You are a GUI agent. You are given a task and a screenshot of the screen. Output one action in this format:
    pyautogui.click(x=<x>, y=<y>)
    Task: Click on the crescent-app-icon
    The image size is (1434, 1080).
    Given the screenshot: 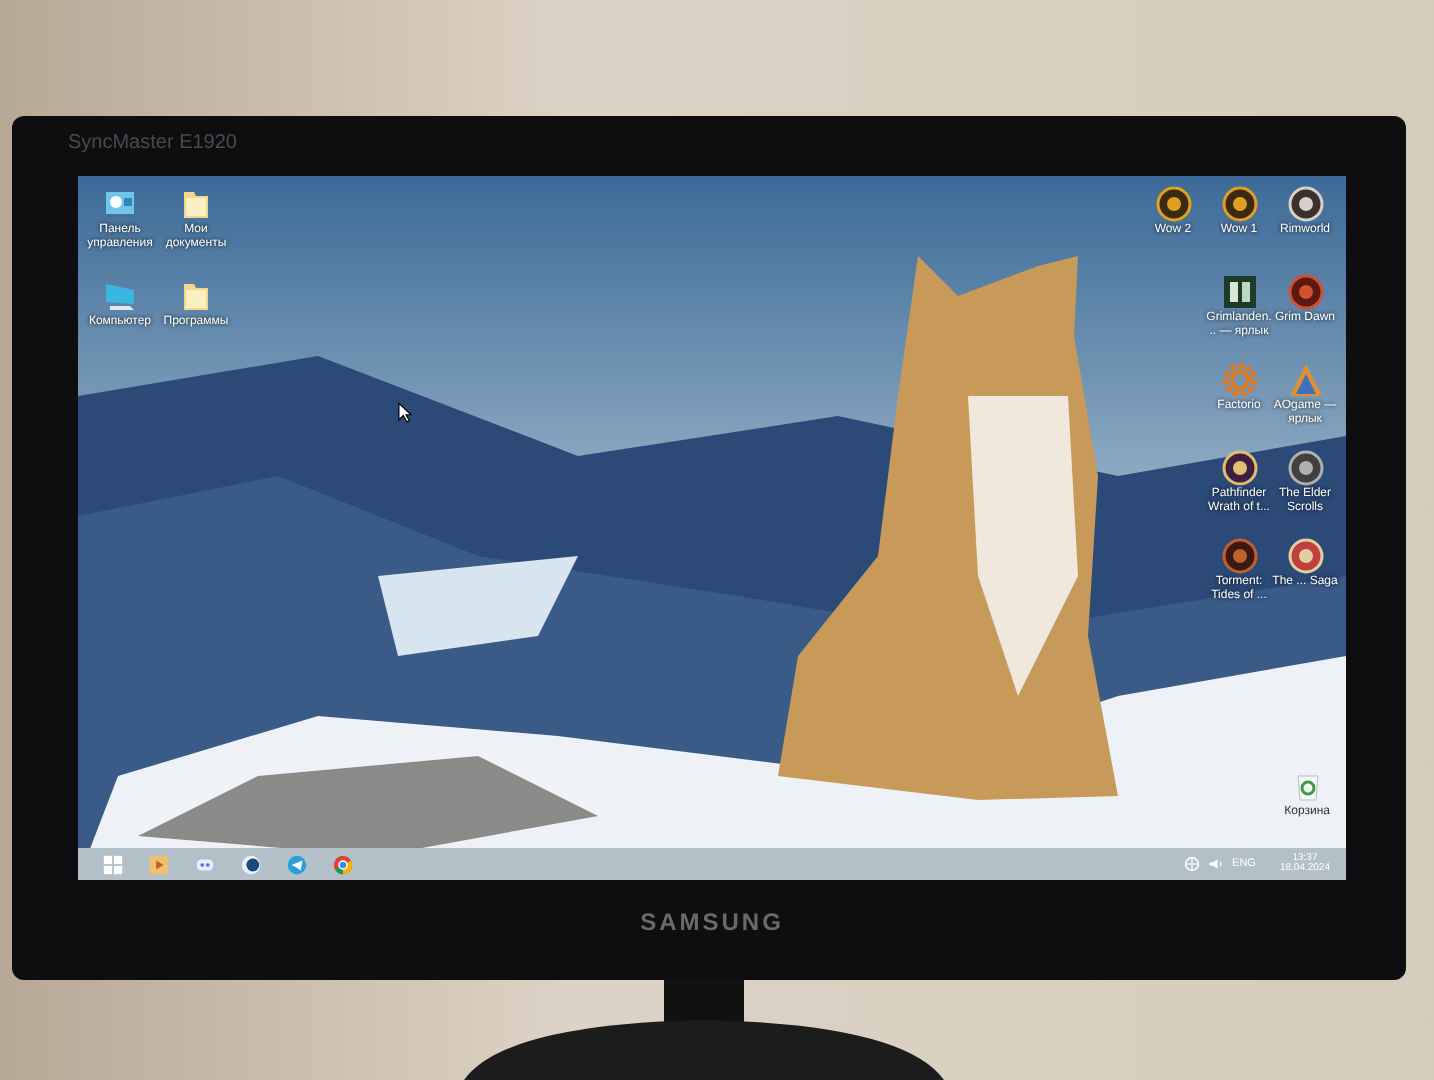 What is the action you would take?
    pyautogui.click(x=251, y=864)
    